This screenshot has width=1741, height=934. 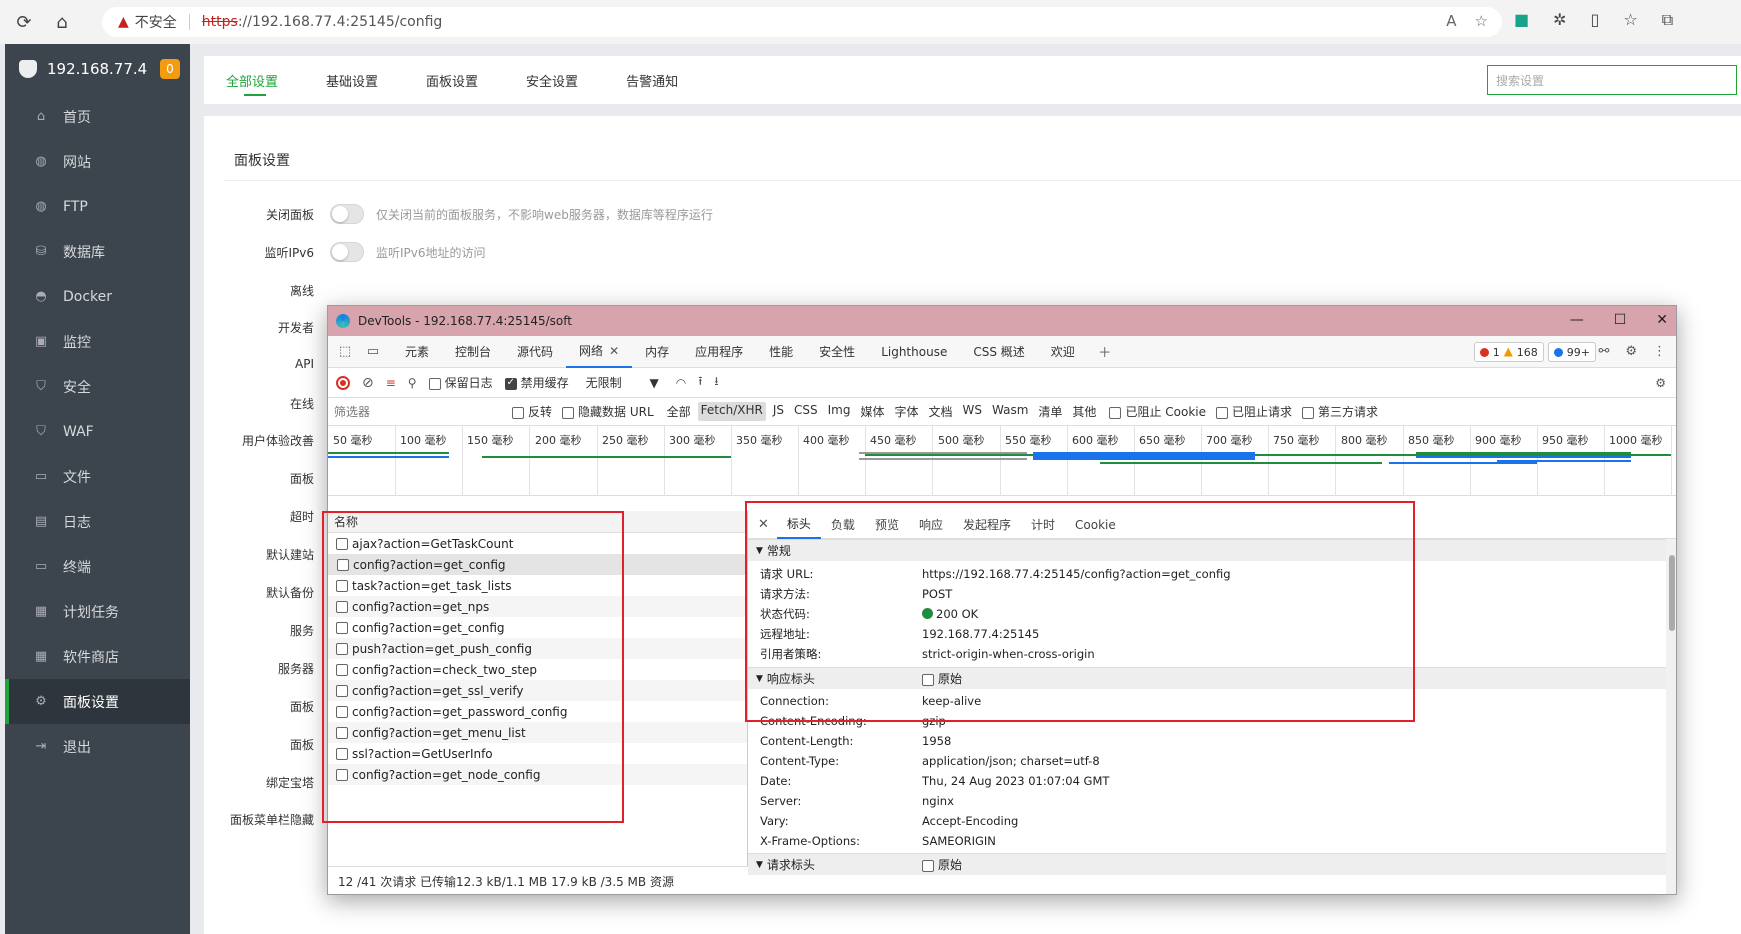 What do you see at coordinates (417, 352) in the screenshot?
I see `devtools-tab: 元素` at bounding box center [417, 352].